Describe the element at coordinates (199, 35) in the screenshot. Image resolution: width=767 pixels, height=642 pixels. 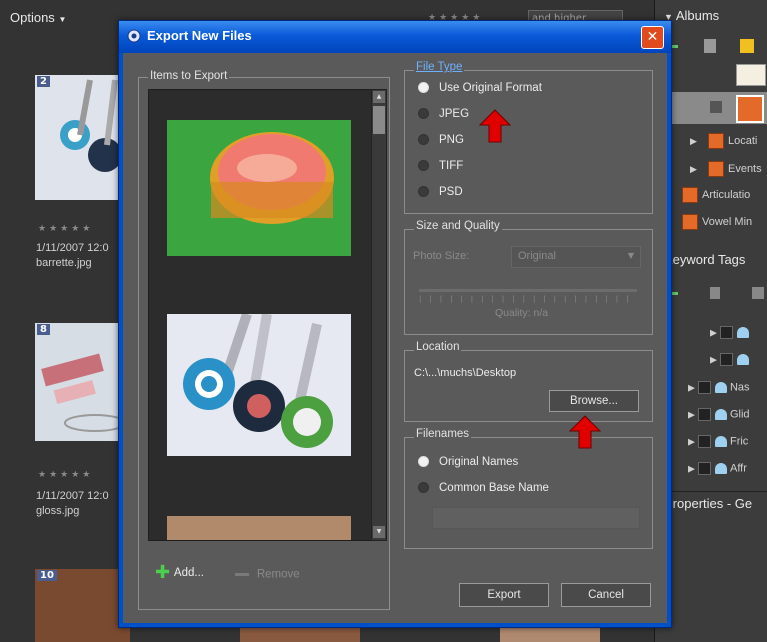
I see `dialog-title: Export New Files` at that location.